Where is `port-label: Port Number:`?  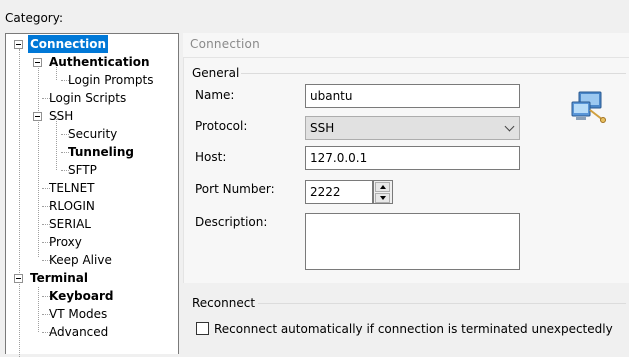 port-label: Port Number: is located at coordinates (235, 189).